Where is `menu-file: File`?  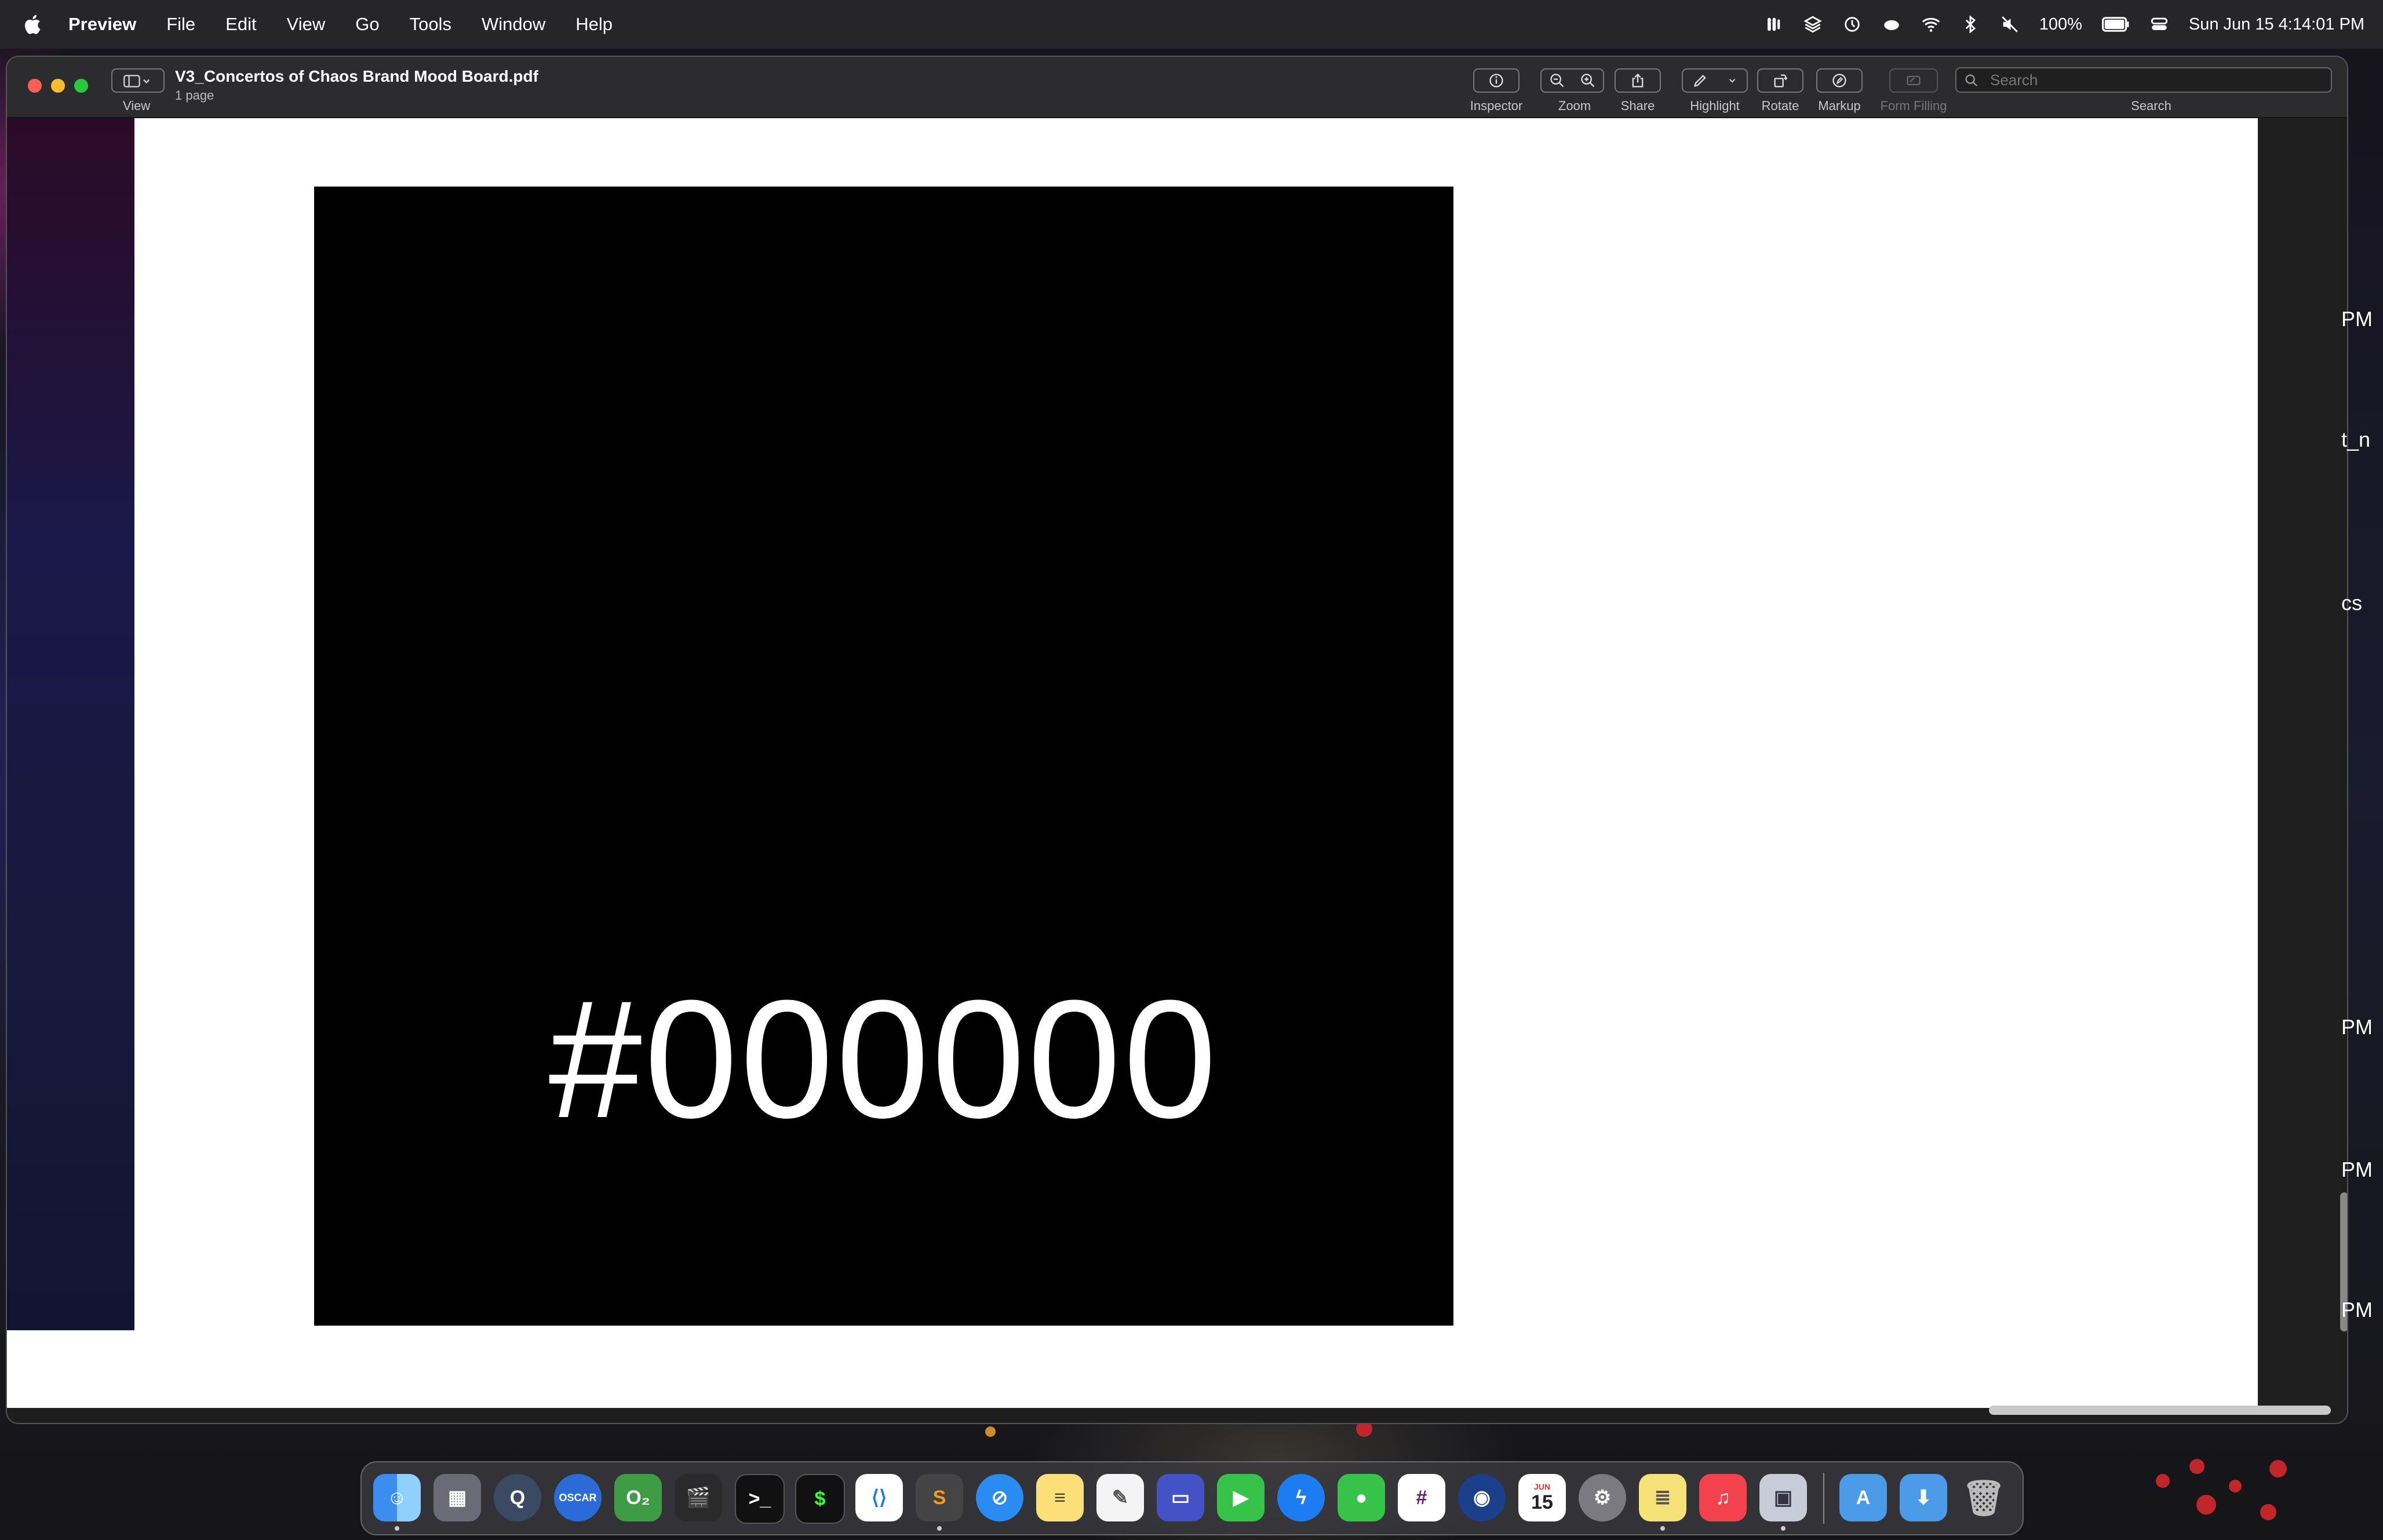 menu-file: File is located at coordinates (181, 25).